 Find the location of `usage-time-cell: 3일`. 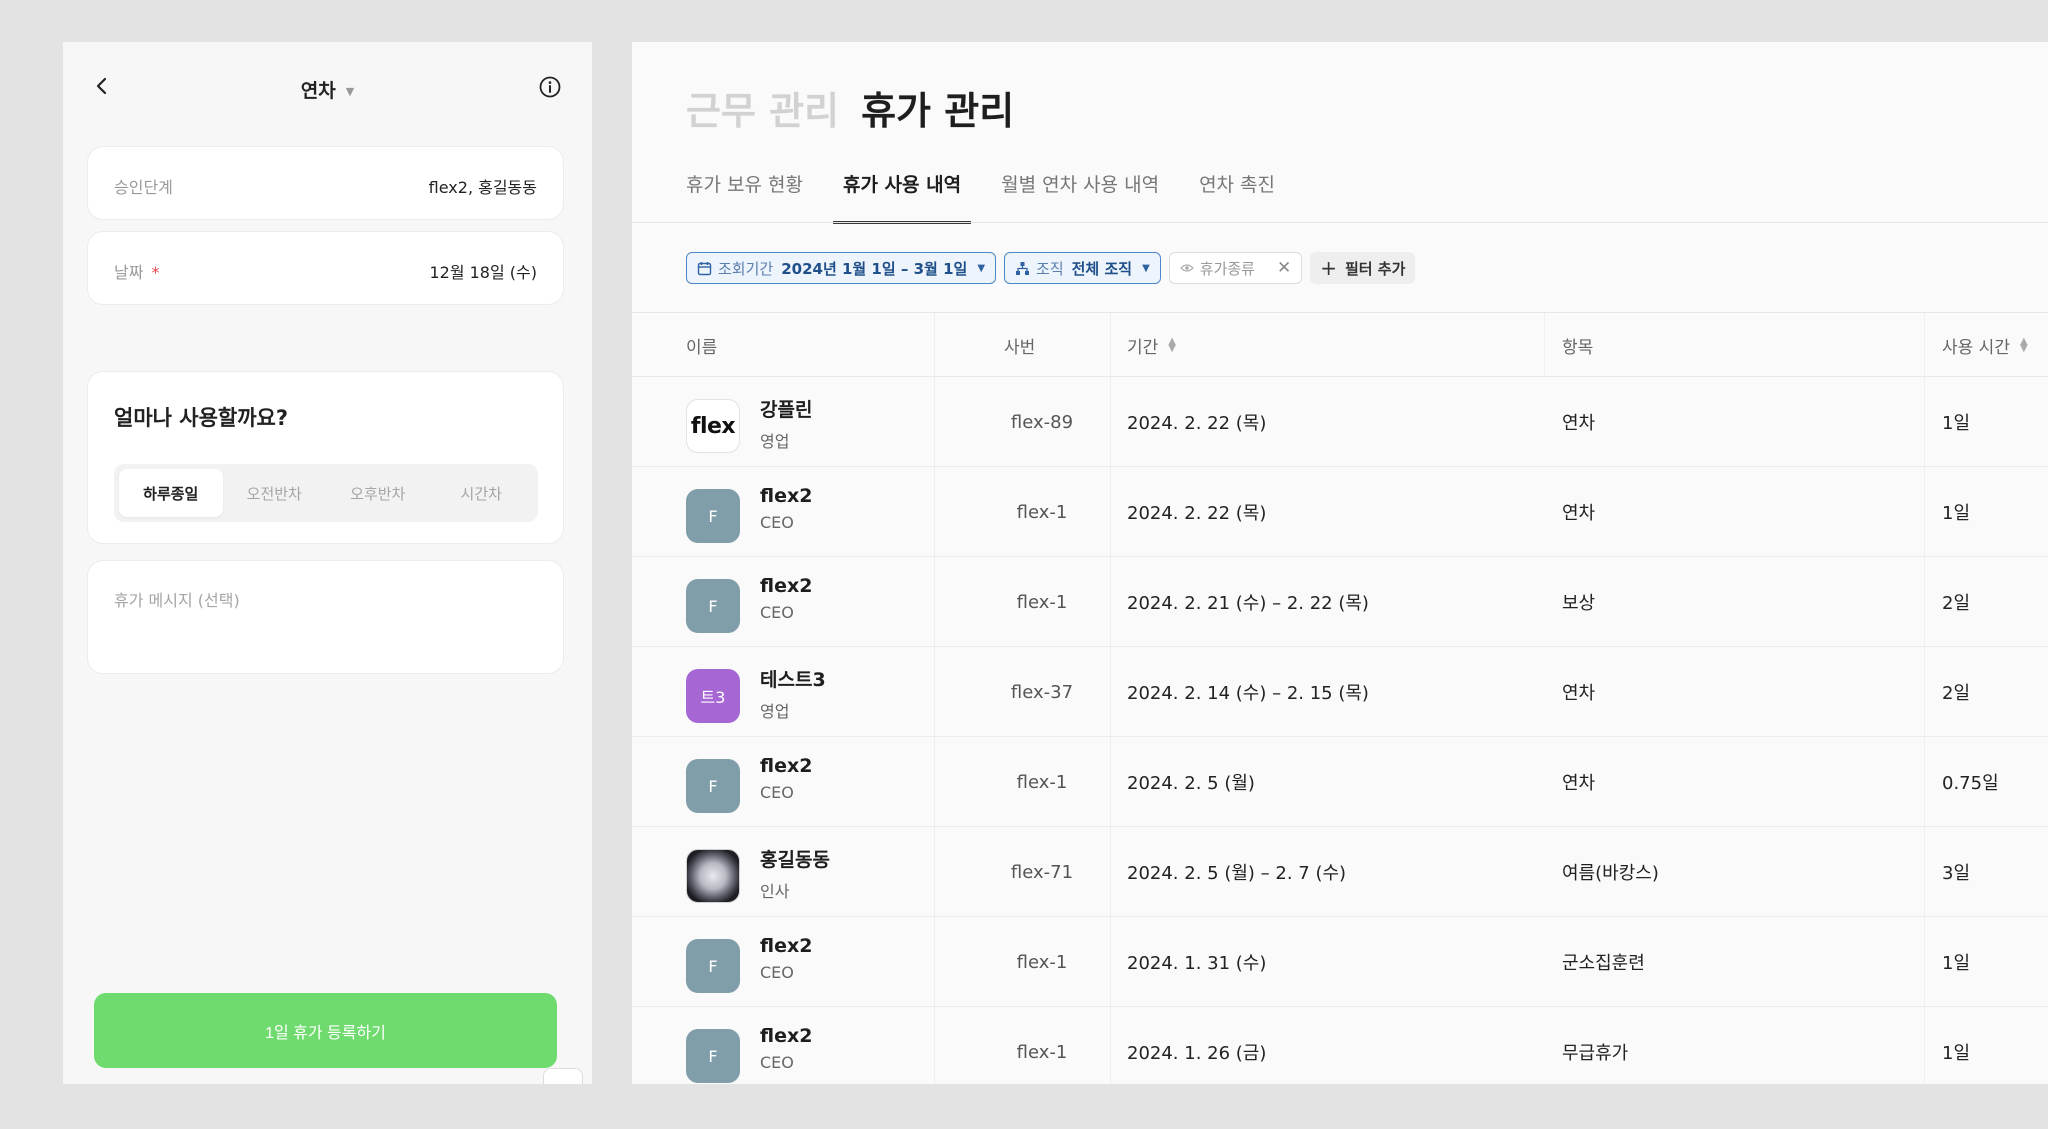

usage-time-cell: 3일 is located at coordinates (1956, 873).